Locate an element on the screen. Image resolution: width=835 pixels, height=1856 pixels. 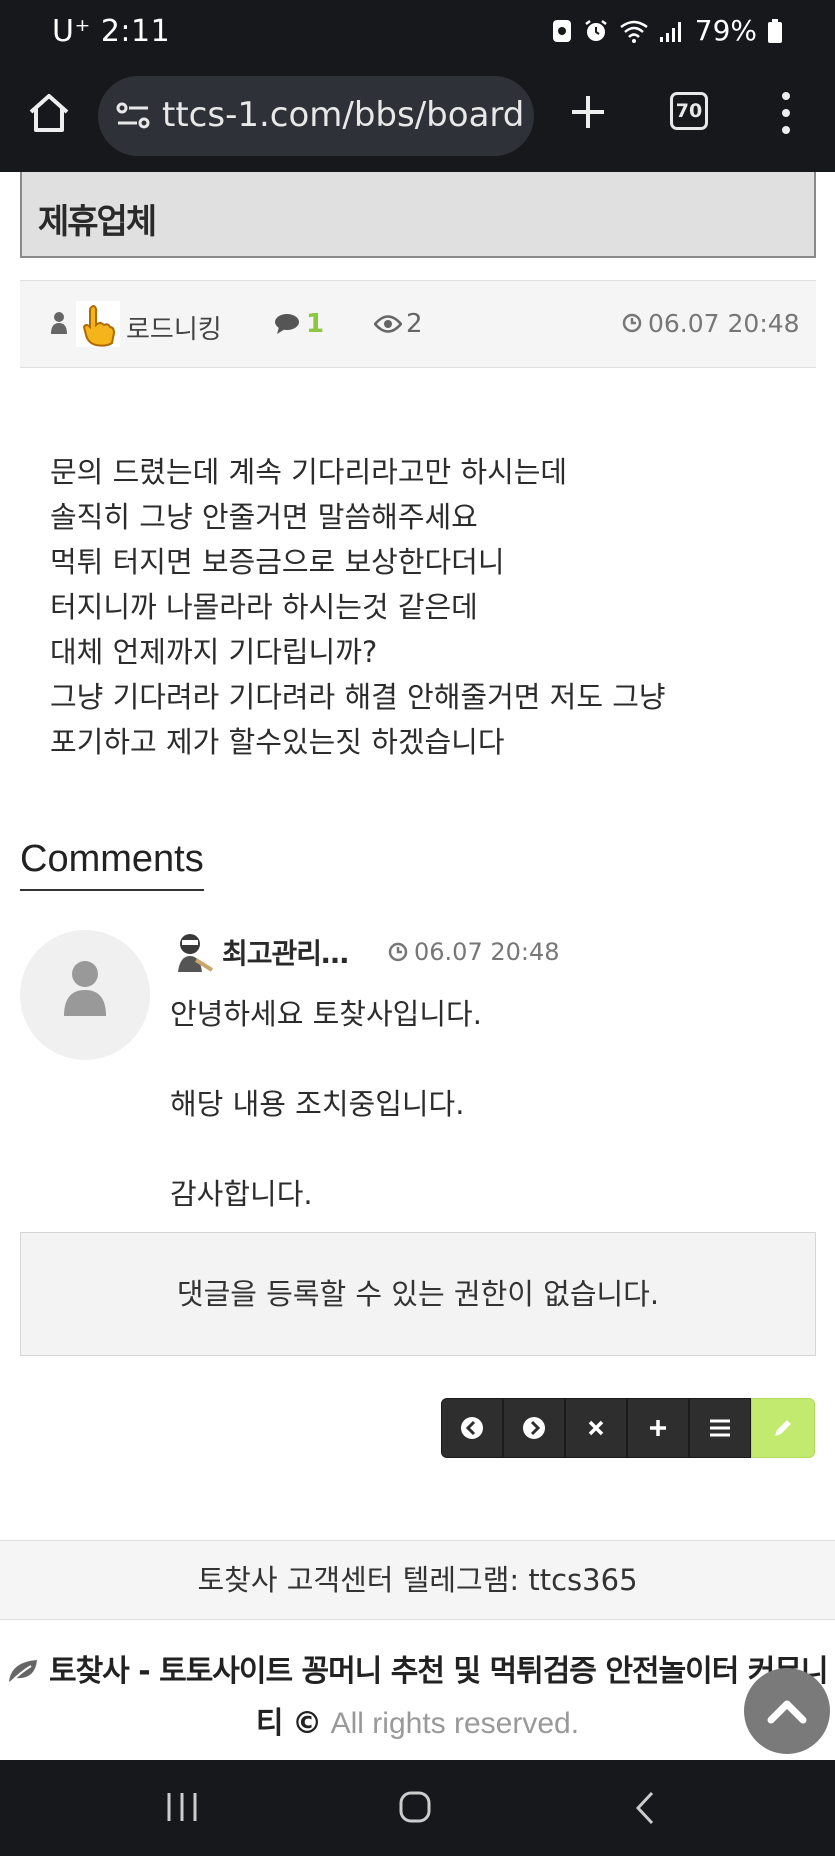
comment-body: 안녕하세요 토찾사입니다. 해당 내용 조치중입니다. 감사합니다. is located at coordinates (326, 1104).